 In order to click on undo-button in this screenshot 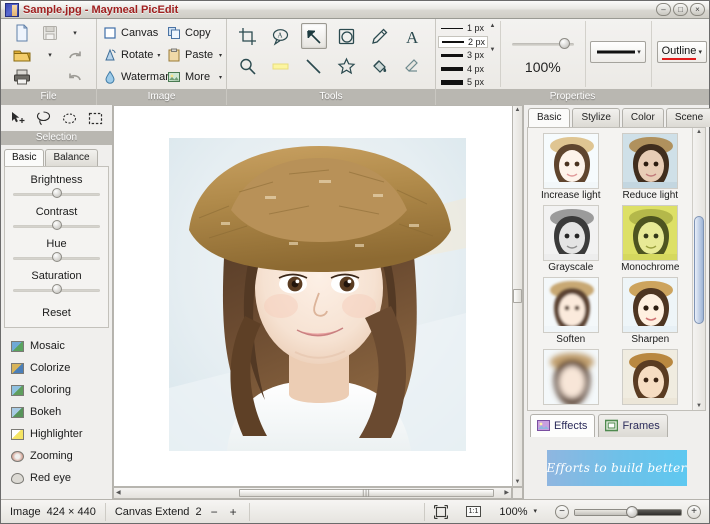, I will do `click(75, 77)`.